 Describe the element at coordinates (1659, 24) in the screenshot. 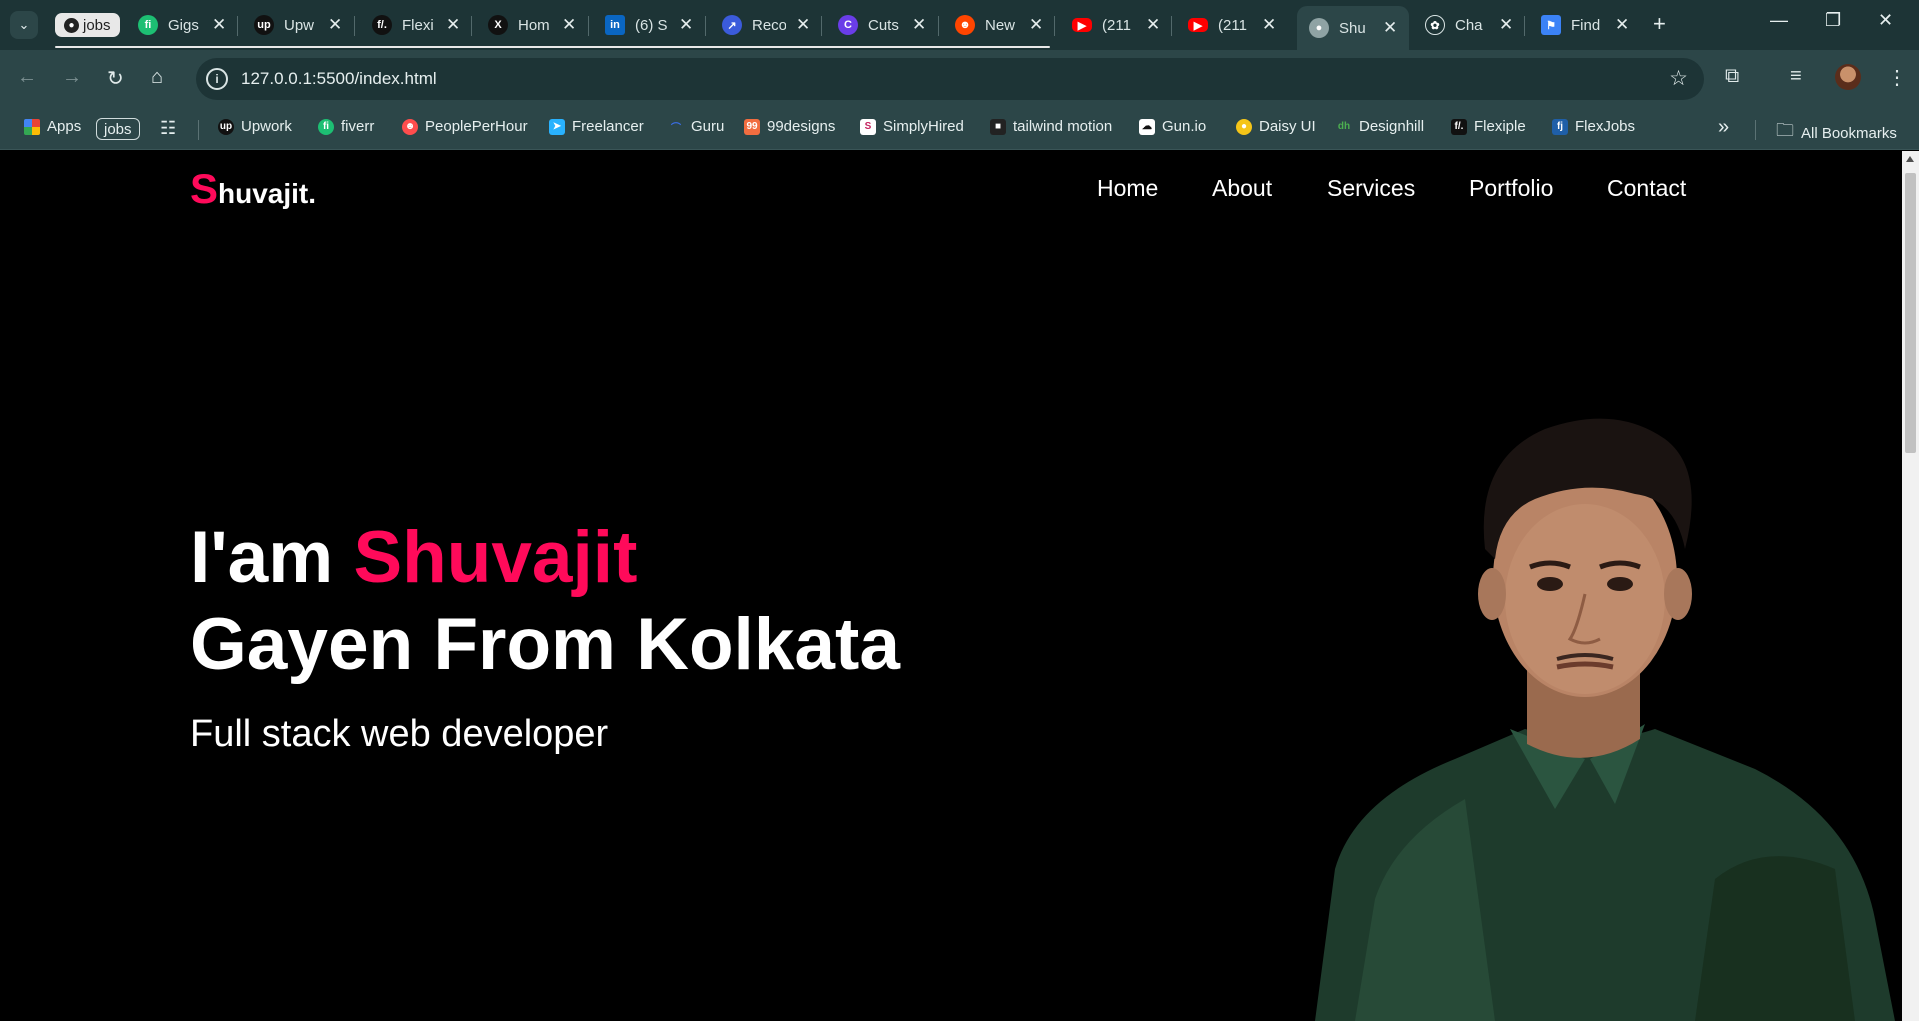

I see `new-tab-button: +` at that location.